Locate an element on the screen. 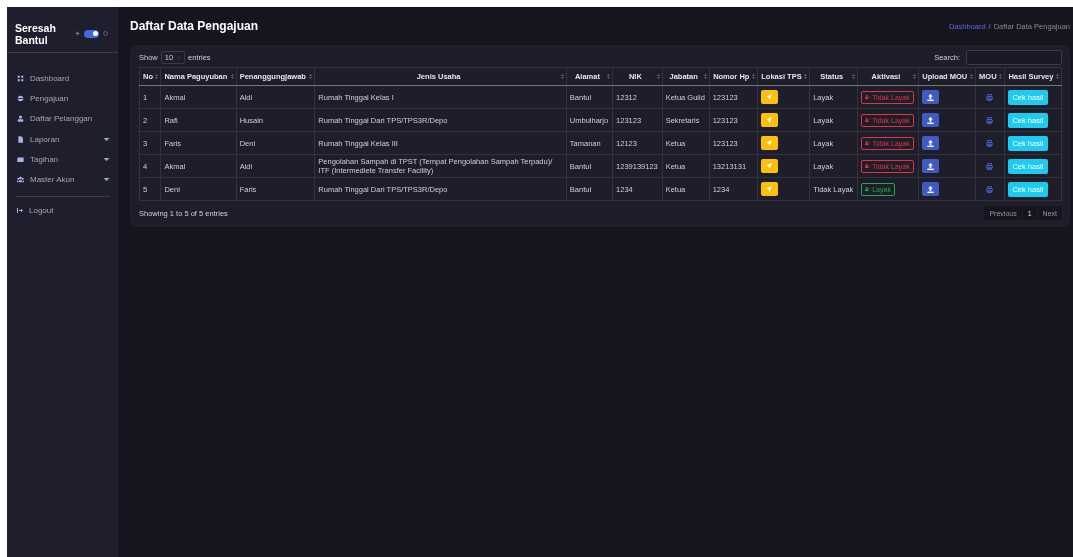  sidebar-item: Pengajuan is located at coordinates (63, 98).